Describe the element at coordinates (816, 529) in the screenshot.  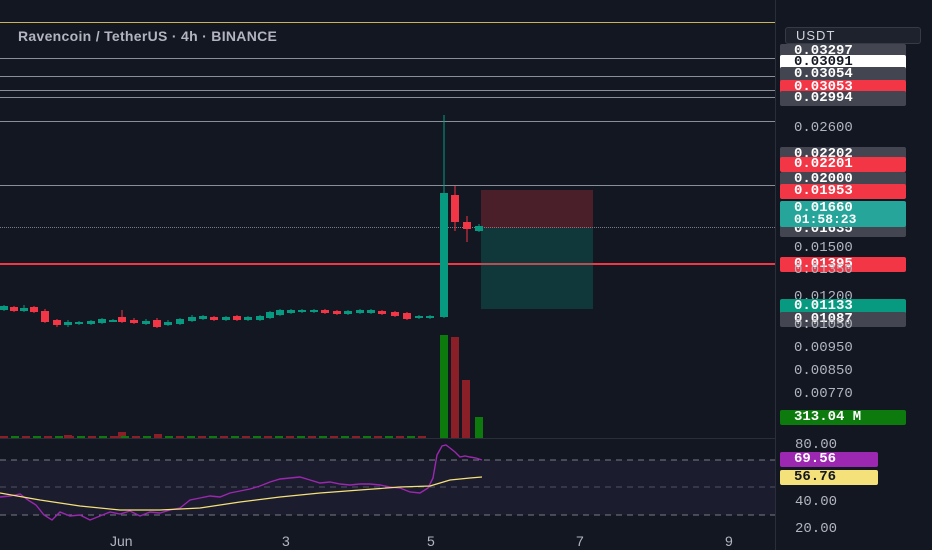
I see `rsi-level-20: 20.00` at that location.